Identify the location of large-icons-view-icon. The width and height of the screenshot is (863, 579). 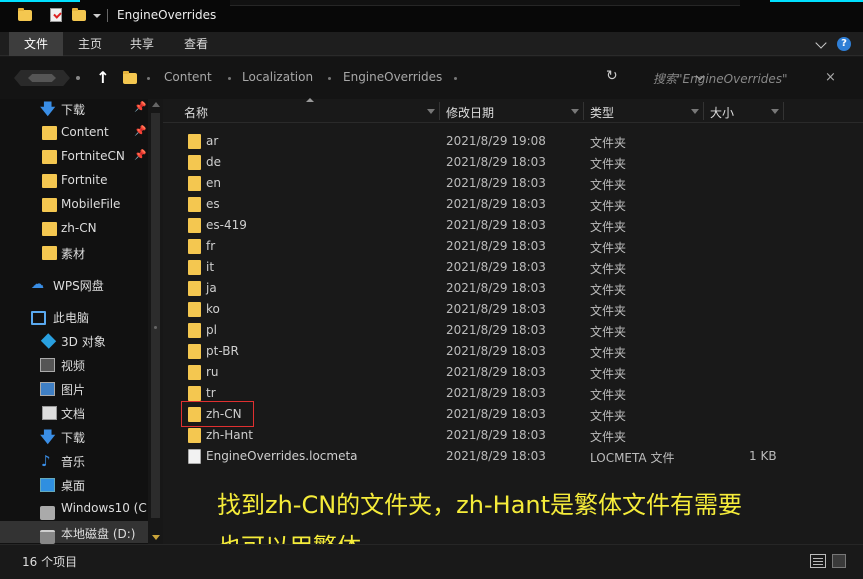
(839, 561).